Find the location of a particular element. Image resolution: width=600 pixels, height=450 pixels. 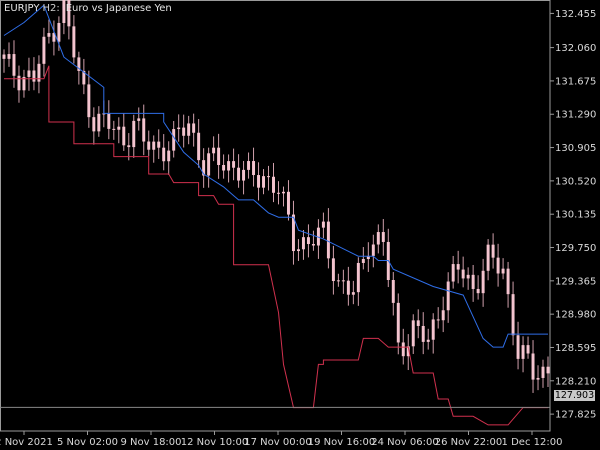

y-tick-label: 131.675 is located at coordinates (575, 81).